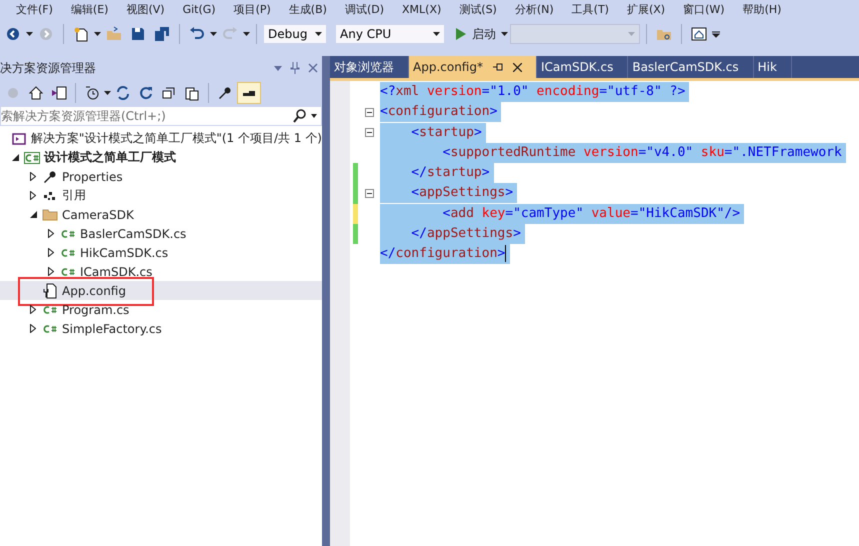 The width and height of the screenshot is (859, 546). What do you see at coordinates (646, 9) in the screenshot?
I see `menu-item: 扩展(X)` at bounding box center [646, 9].